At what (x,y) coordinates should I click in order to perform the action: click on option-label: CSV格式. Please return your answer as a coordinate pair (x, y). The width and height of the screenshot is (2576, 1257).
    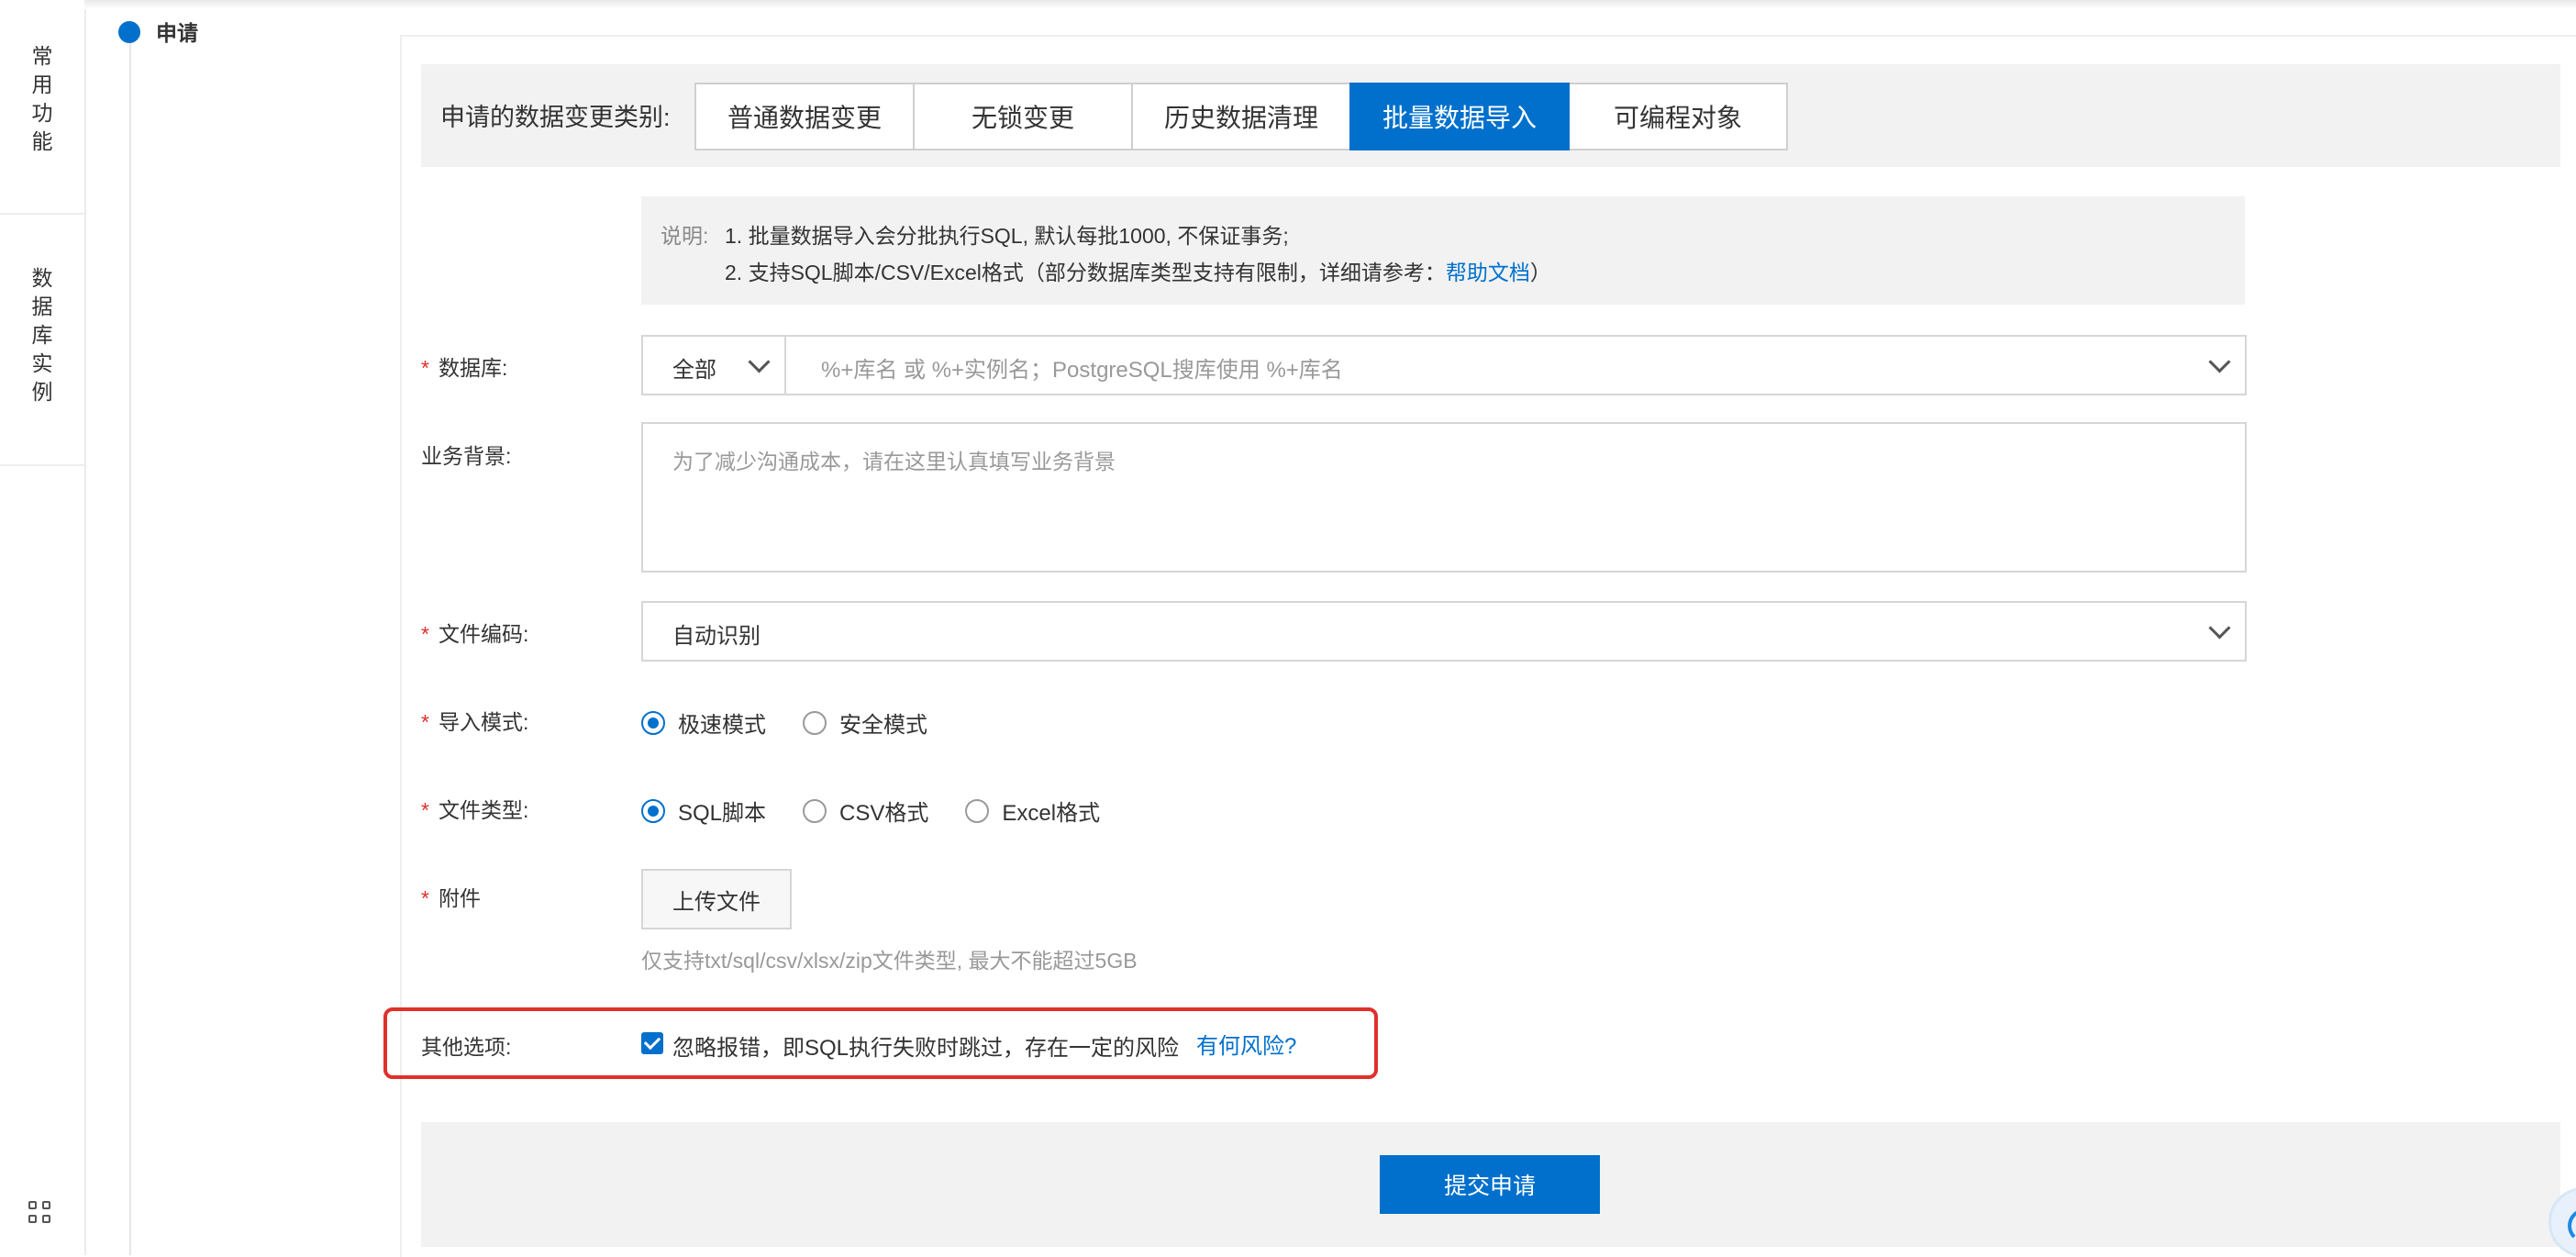
    Looking at the image, I should click on (884, 813).